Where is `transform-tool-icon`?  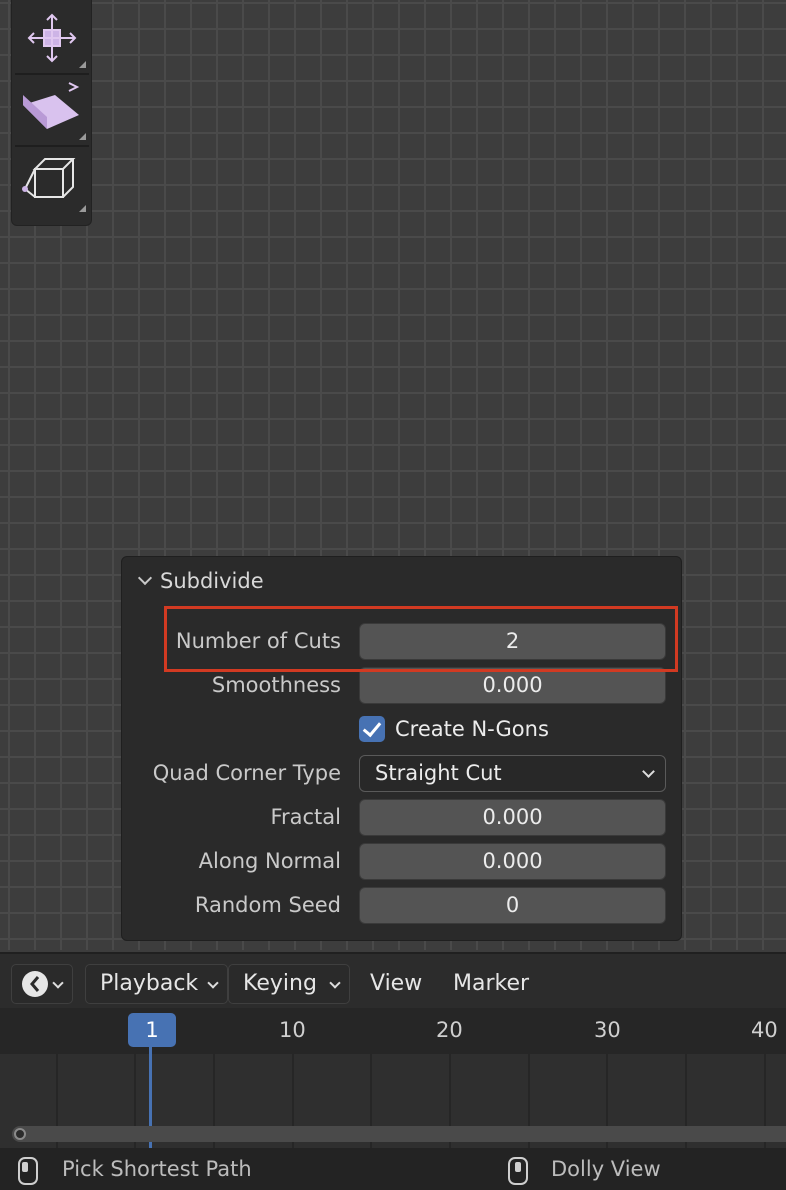 transform-tool-icon is located at coordinates (52, 38).